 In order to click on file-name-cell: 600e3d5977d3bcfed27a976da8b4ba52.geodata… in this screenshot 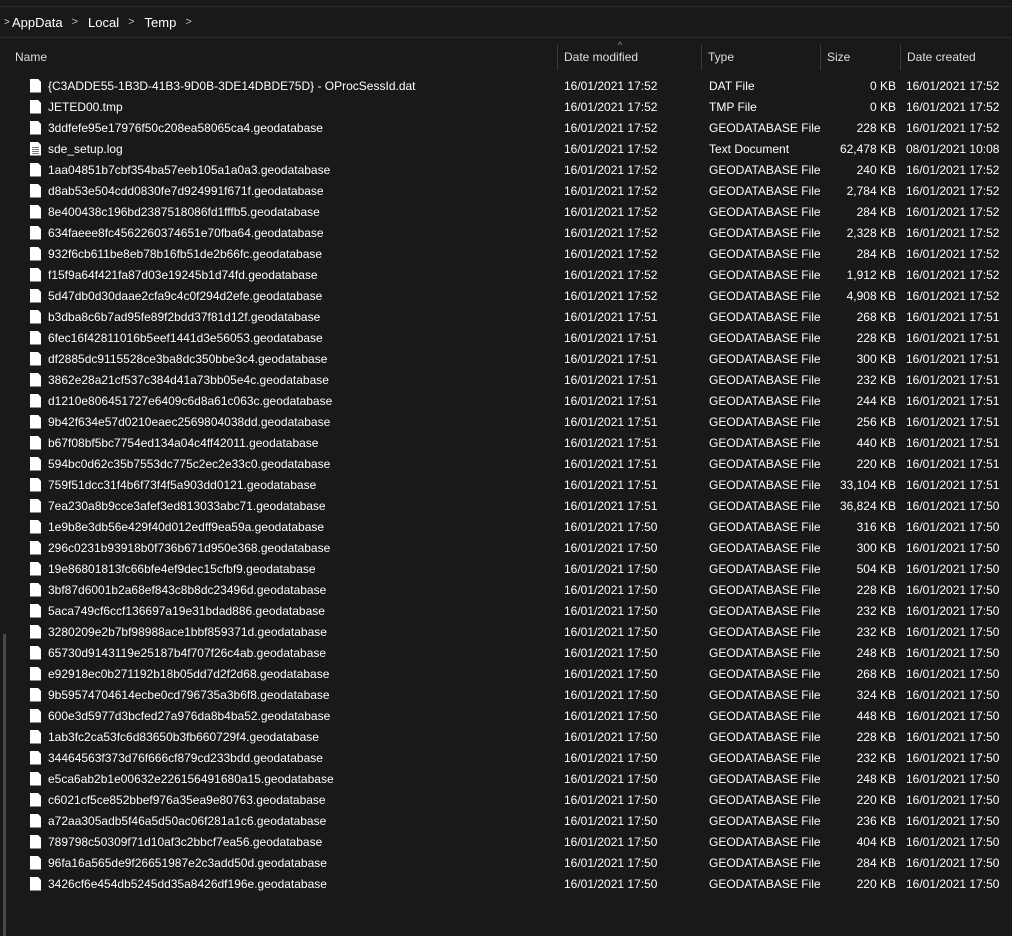, I will do `click(283, 715)`.